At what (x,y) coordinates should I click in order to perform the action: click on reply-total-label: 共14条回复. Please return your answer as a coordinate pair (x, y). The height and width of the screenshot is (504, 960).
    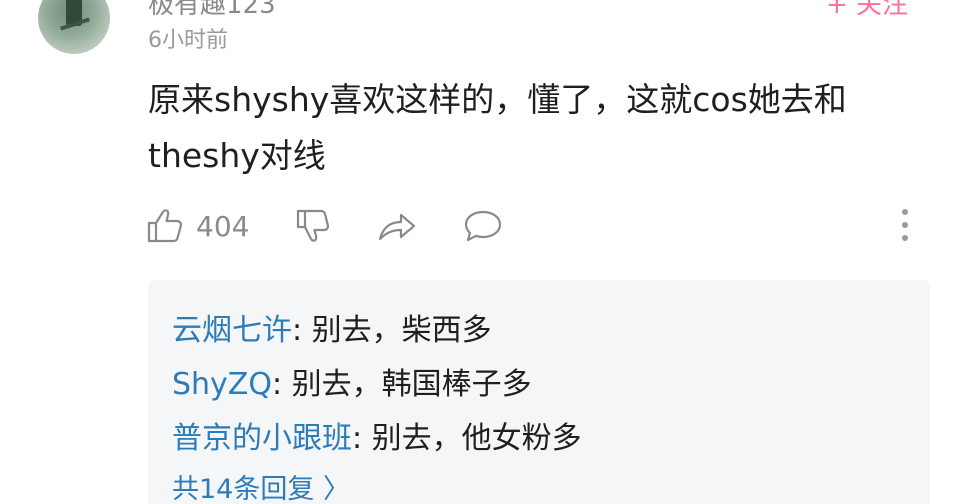
    Looking at the image, I should click on (243, 489).